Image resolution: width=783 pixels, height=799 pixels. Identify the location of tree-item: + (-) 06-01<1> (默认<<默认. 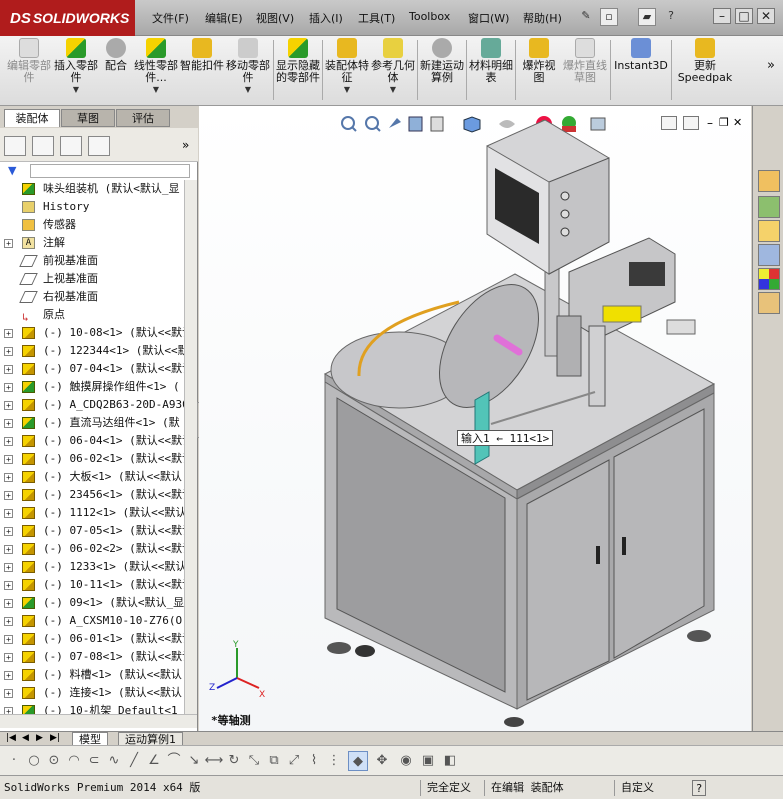
(92, 639).